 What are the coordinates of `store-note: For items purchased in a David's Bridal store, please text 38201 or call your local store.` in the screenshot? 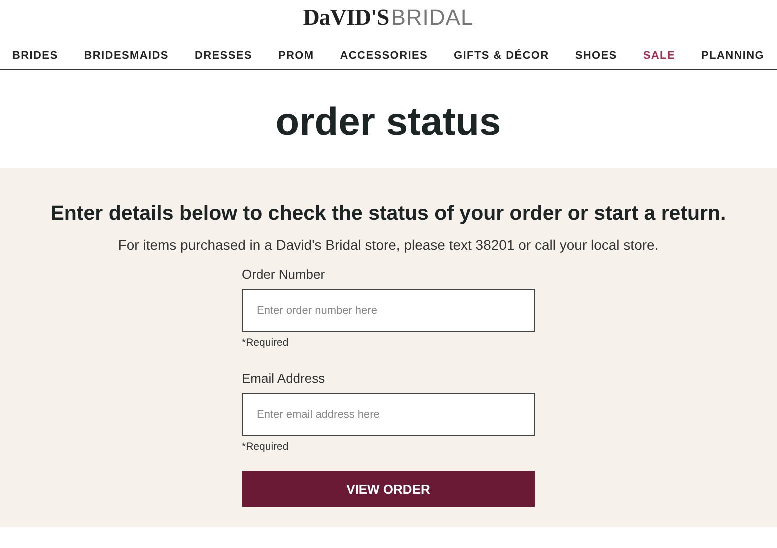 It's located at (388, 245).